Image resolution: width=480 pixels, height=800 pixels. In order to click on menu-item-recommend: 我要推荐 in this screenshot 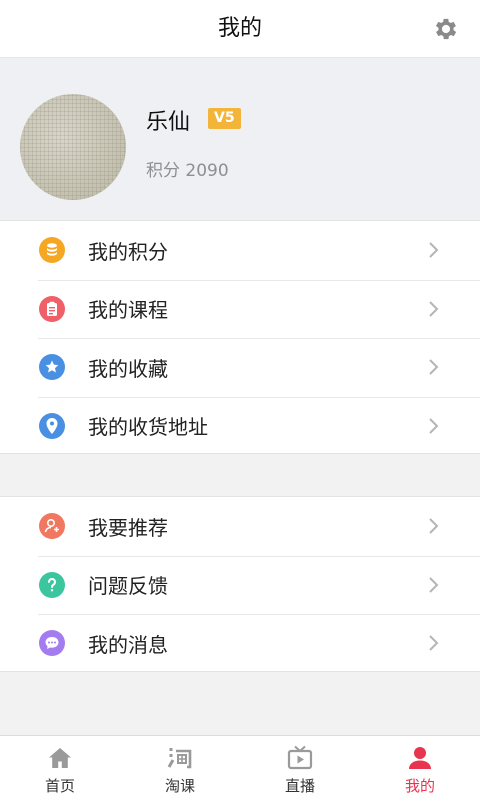, I will do `click(240, 526)`.